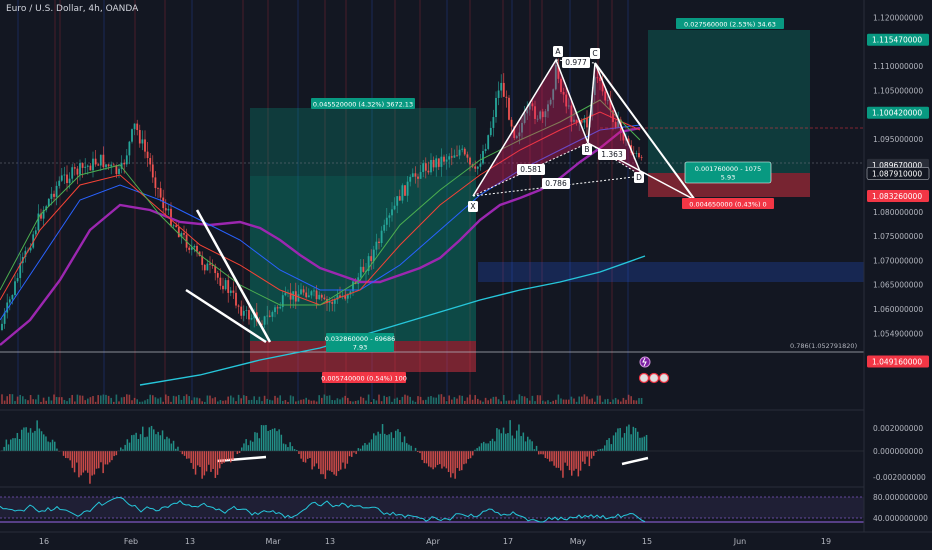 The width and height of the screenshot is (932, 550). Describe the element at coordinates (578, 541) in the screenshot. I see `time-tick-label: May` at that location.